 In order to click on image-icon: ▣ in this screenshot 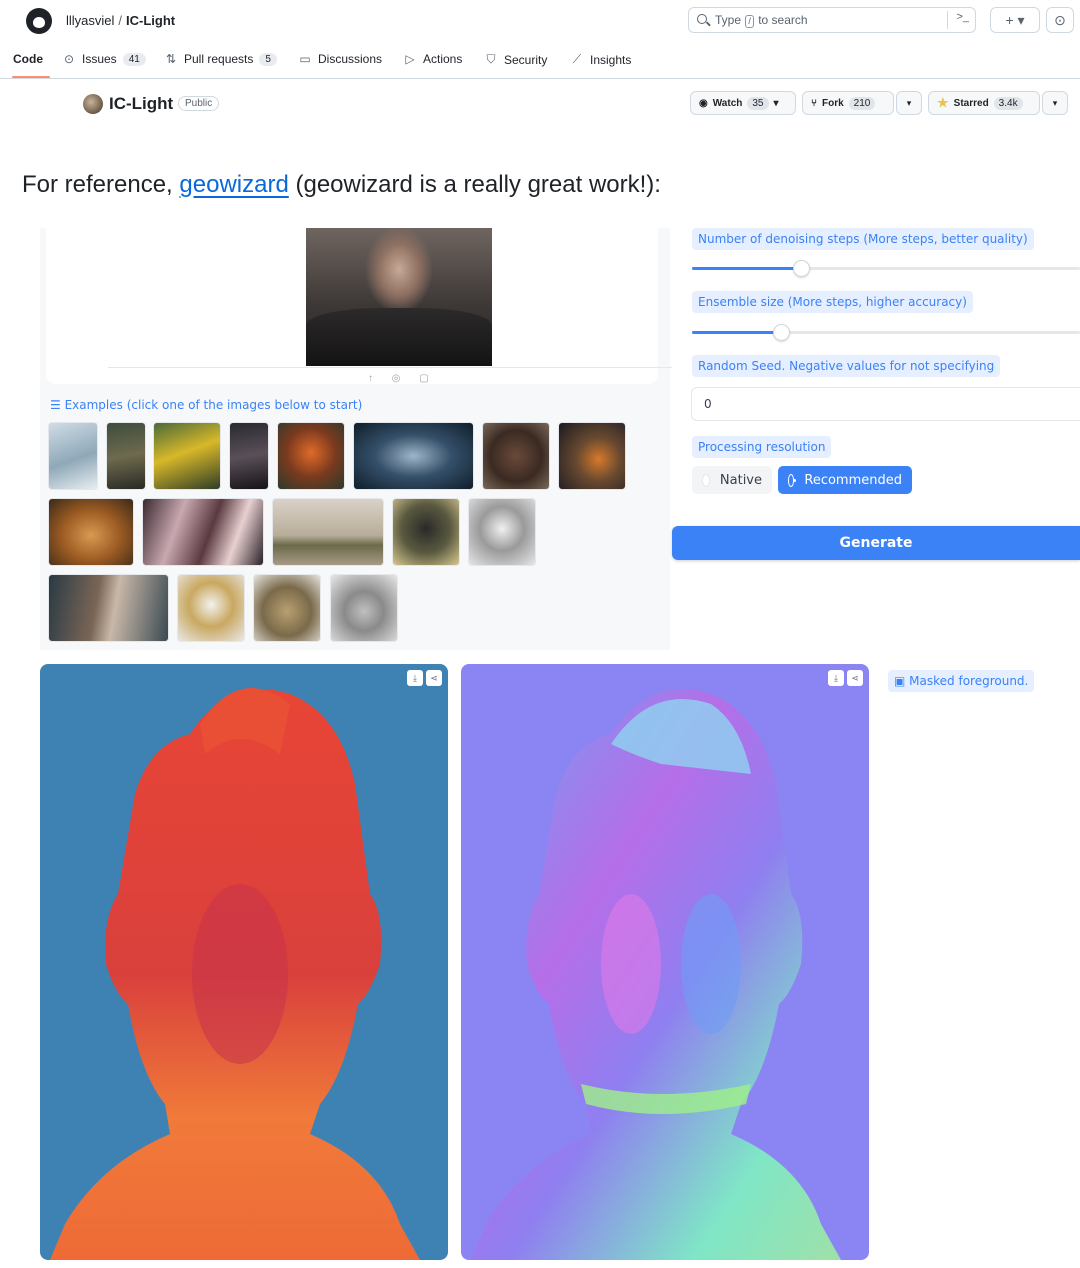, I will do `click(900, 681)`.